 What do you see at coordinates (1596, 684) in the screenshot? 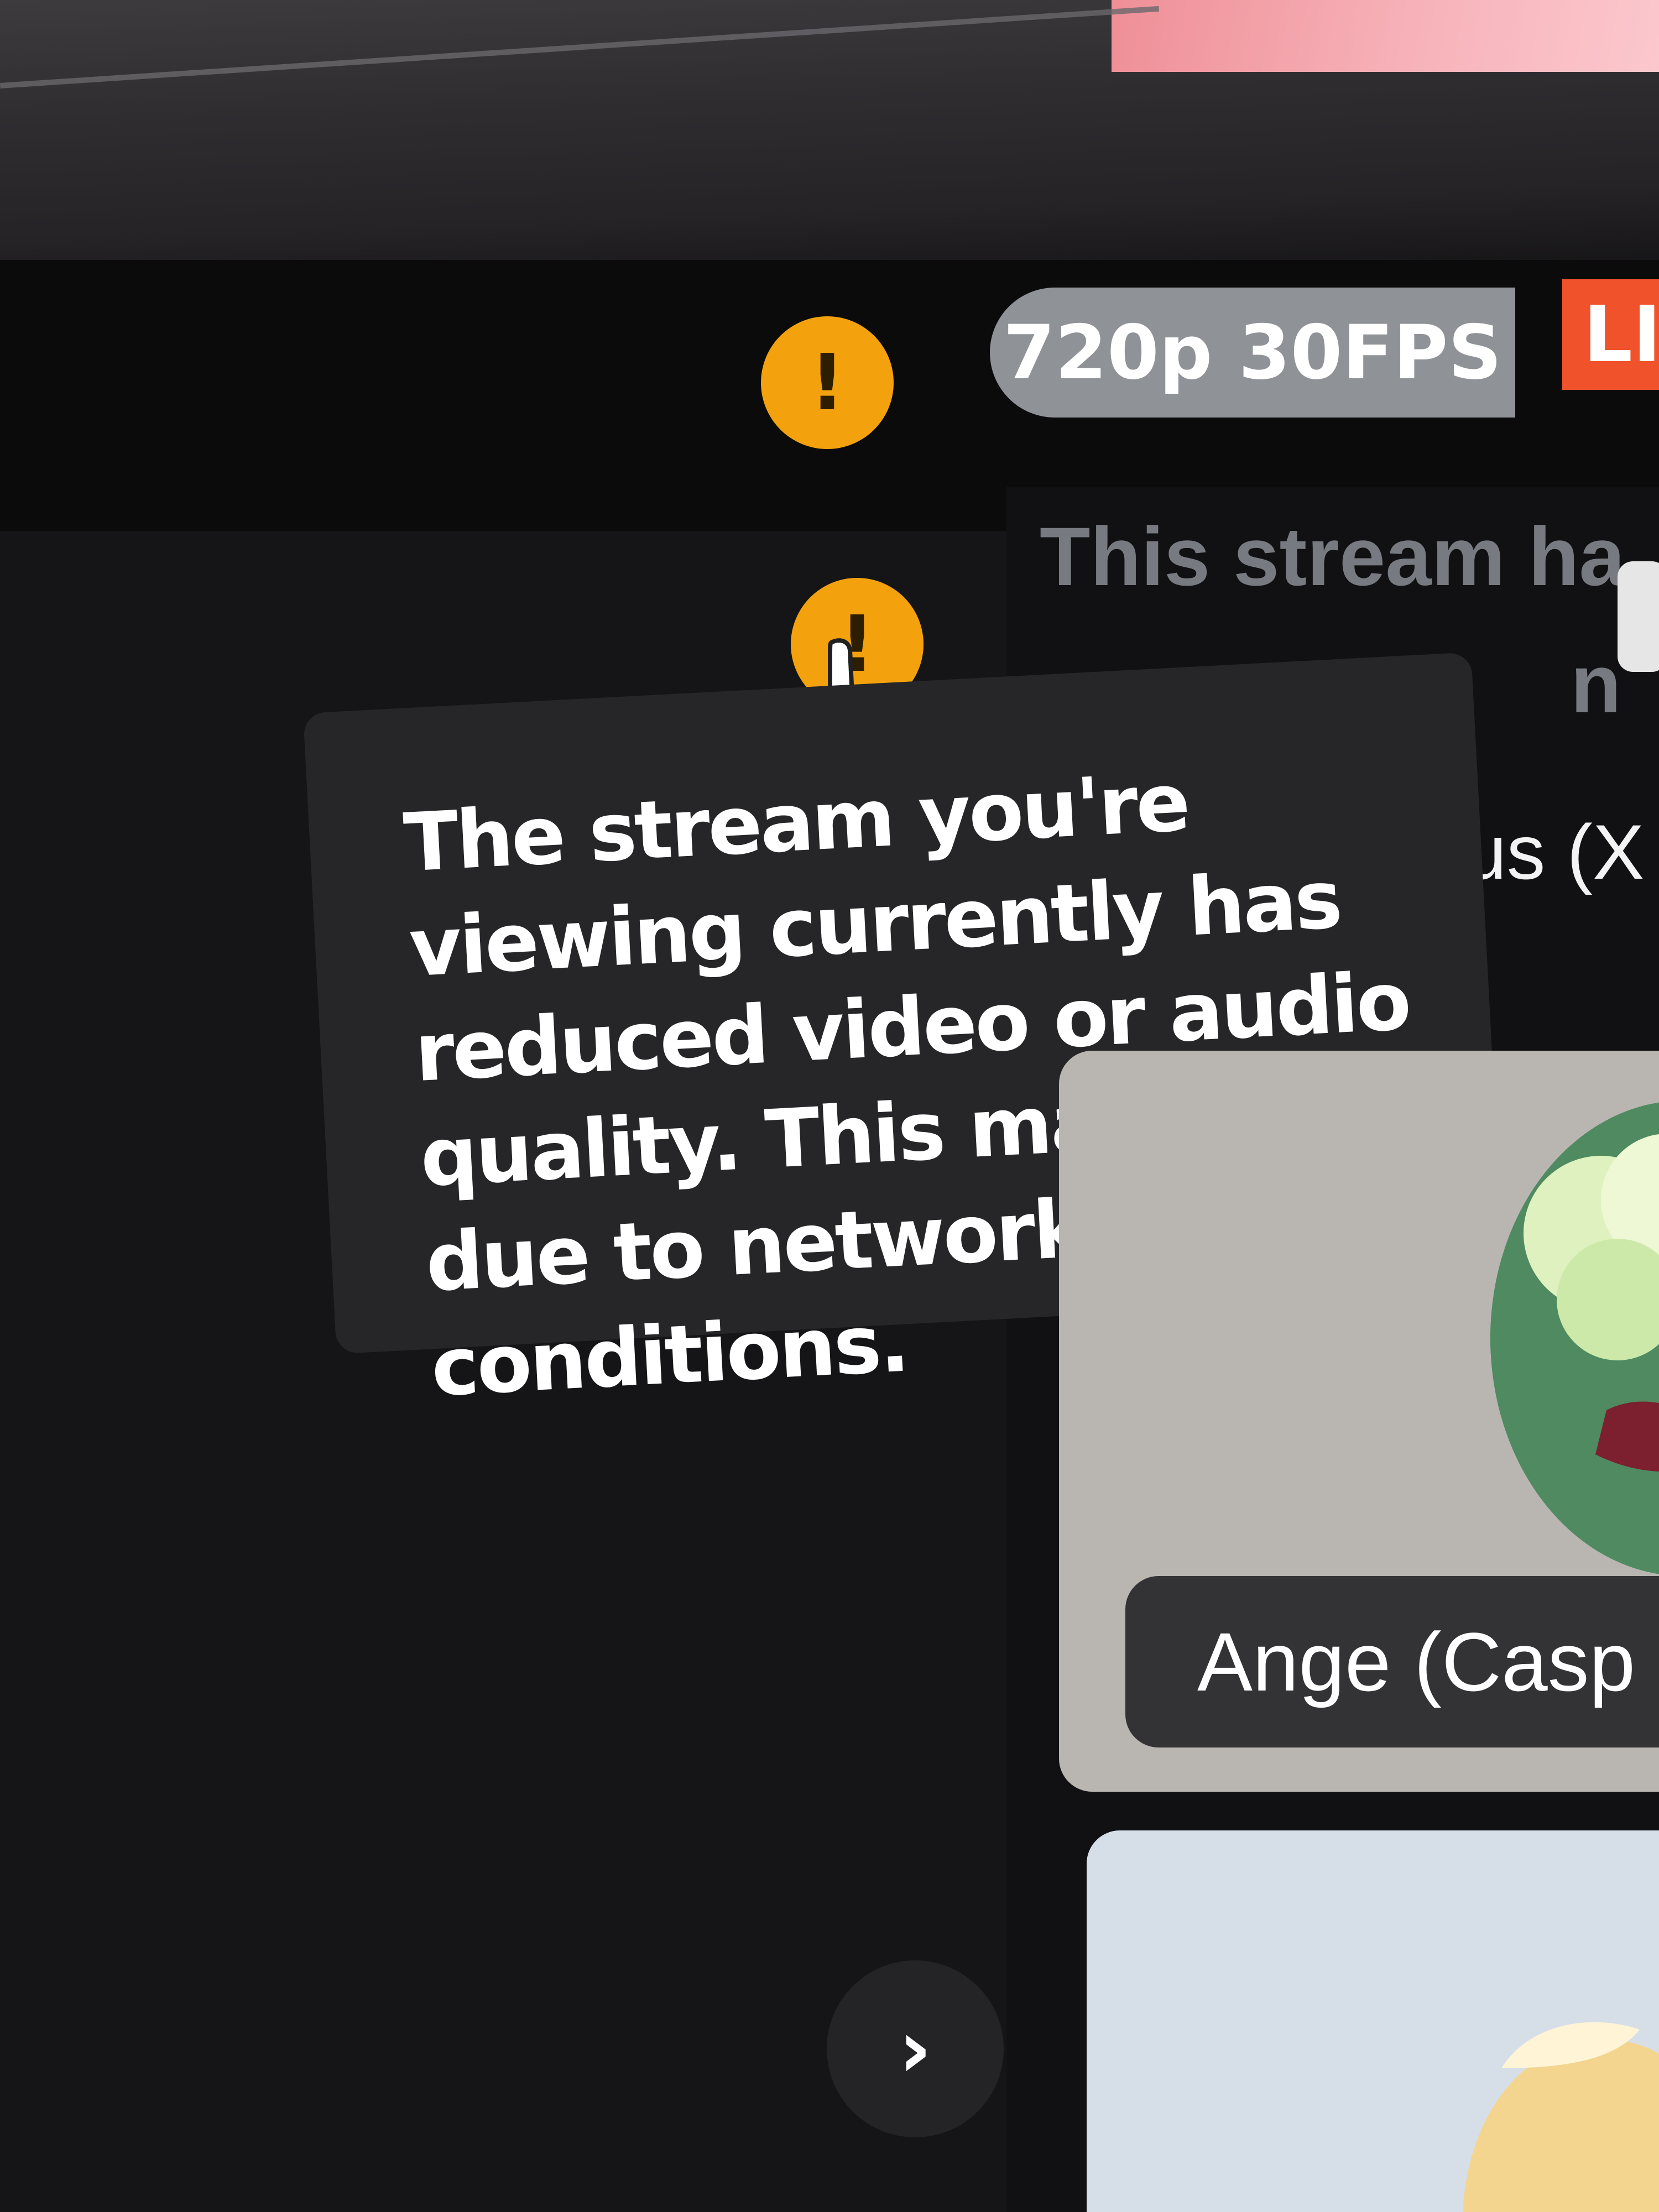
I see `stream-notice-text-2: n` at bounding box center [1596, 684].